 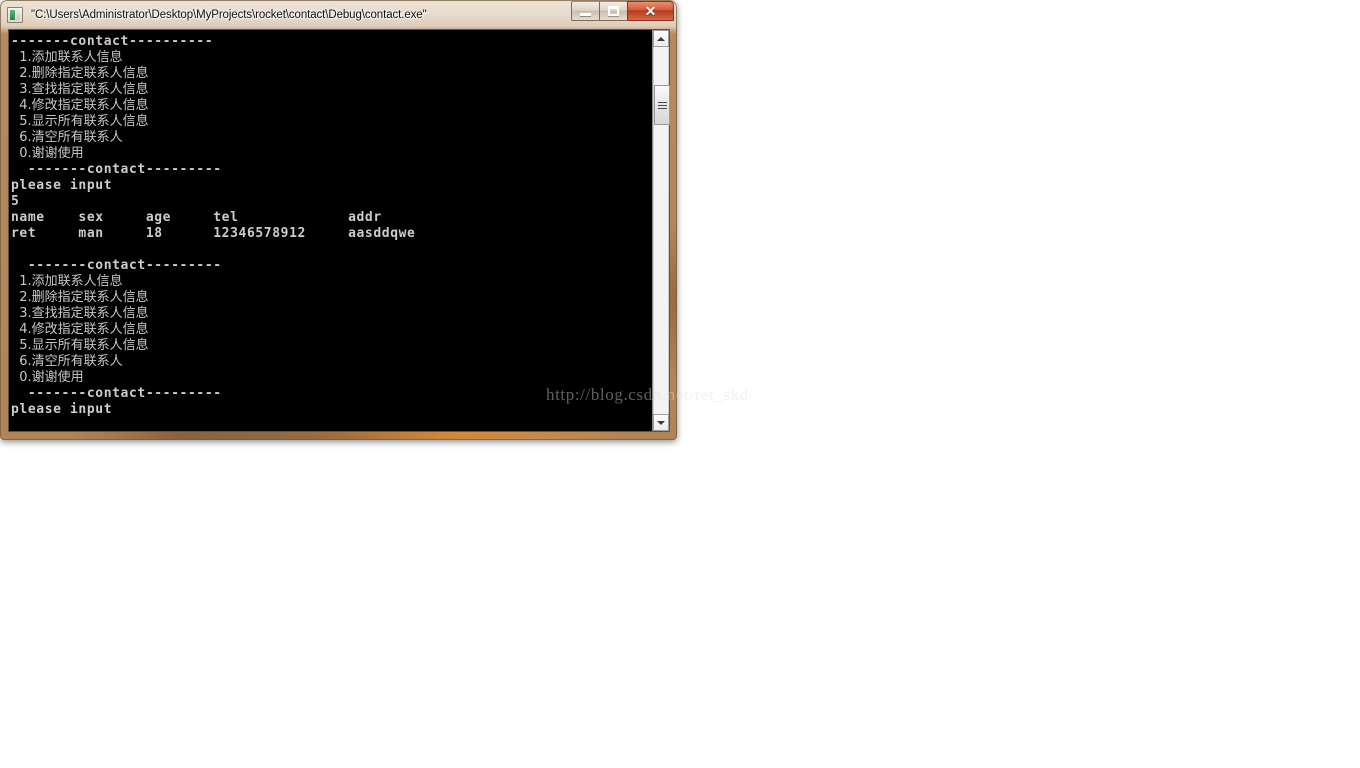 I want to click on console-line: ret man 18 12346578912 aasddqwe, so click(x=213, y=233).